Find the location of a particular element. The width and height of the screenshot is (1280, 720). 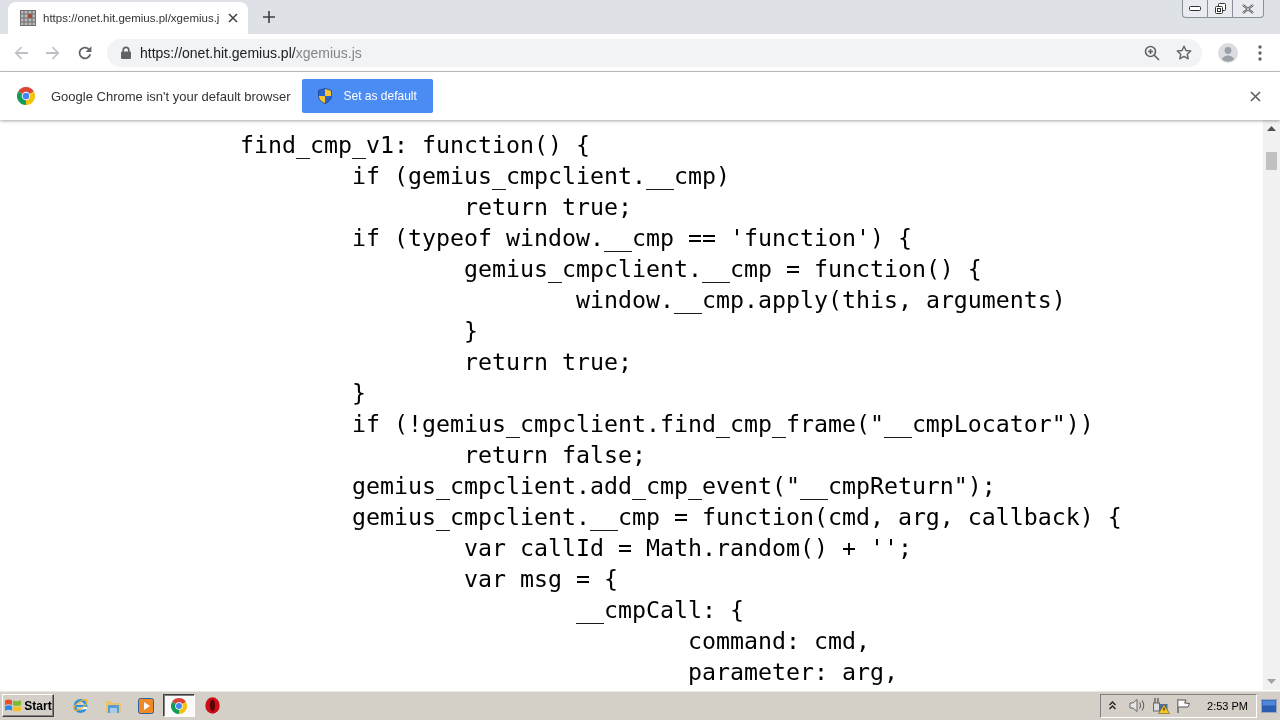

up-triangle-icon is located at coordinates (1271, 128).